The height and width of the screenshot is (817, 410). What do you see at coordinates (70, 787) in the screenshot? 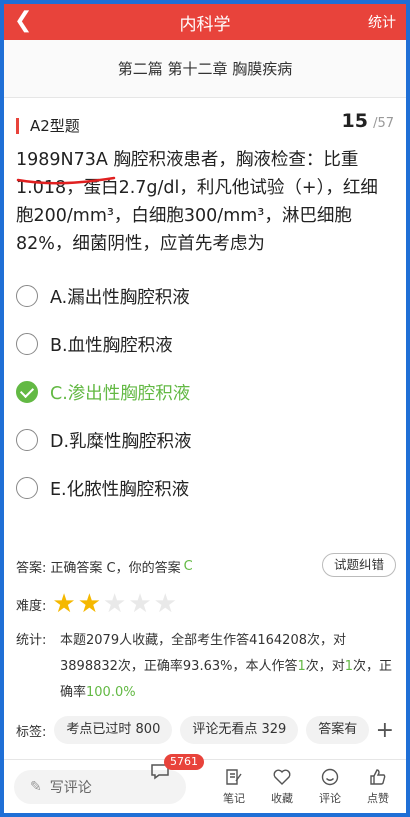
I see `comment-placeholder: 写评论` at bounding box center [70, 787].